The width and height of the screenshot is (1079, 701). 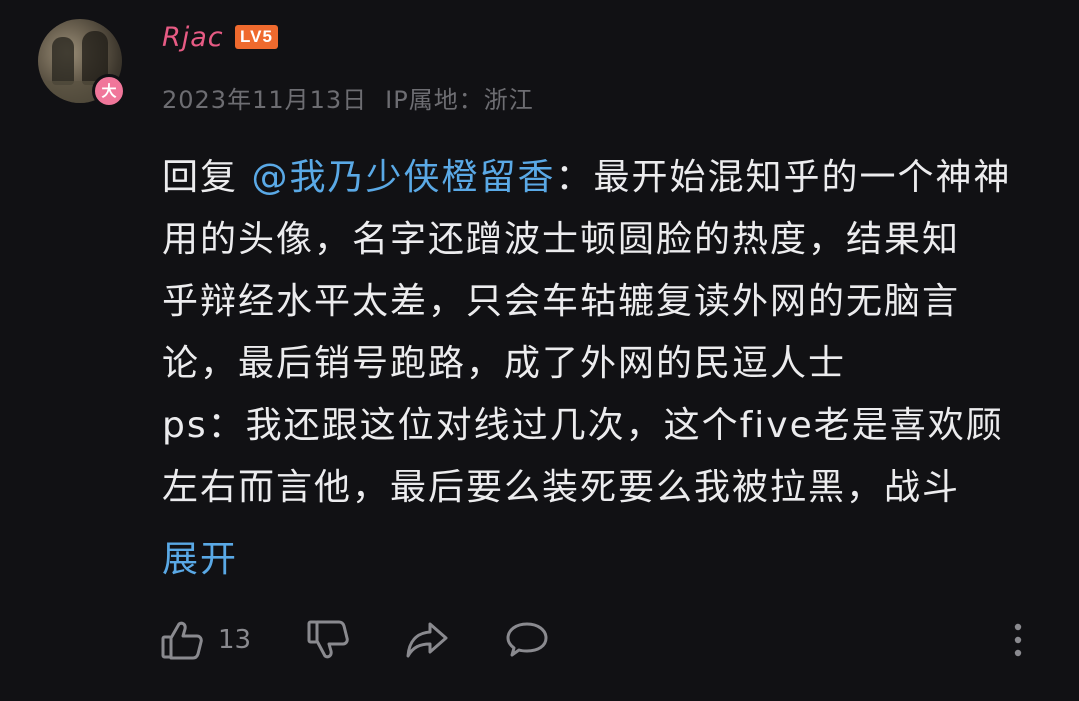 I want to click on level-badge: LV5, so click(x=256, y=37).